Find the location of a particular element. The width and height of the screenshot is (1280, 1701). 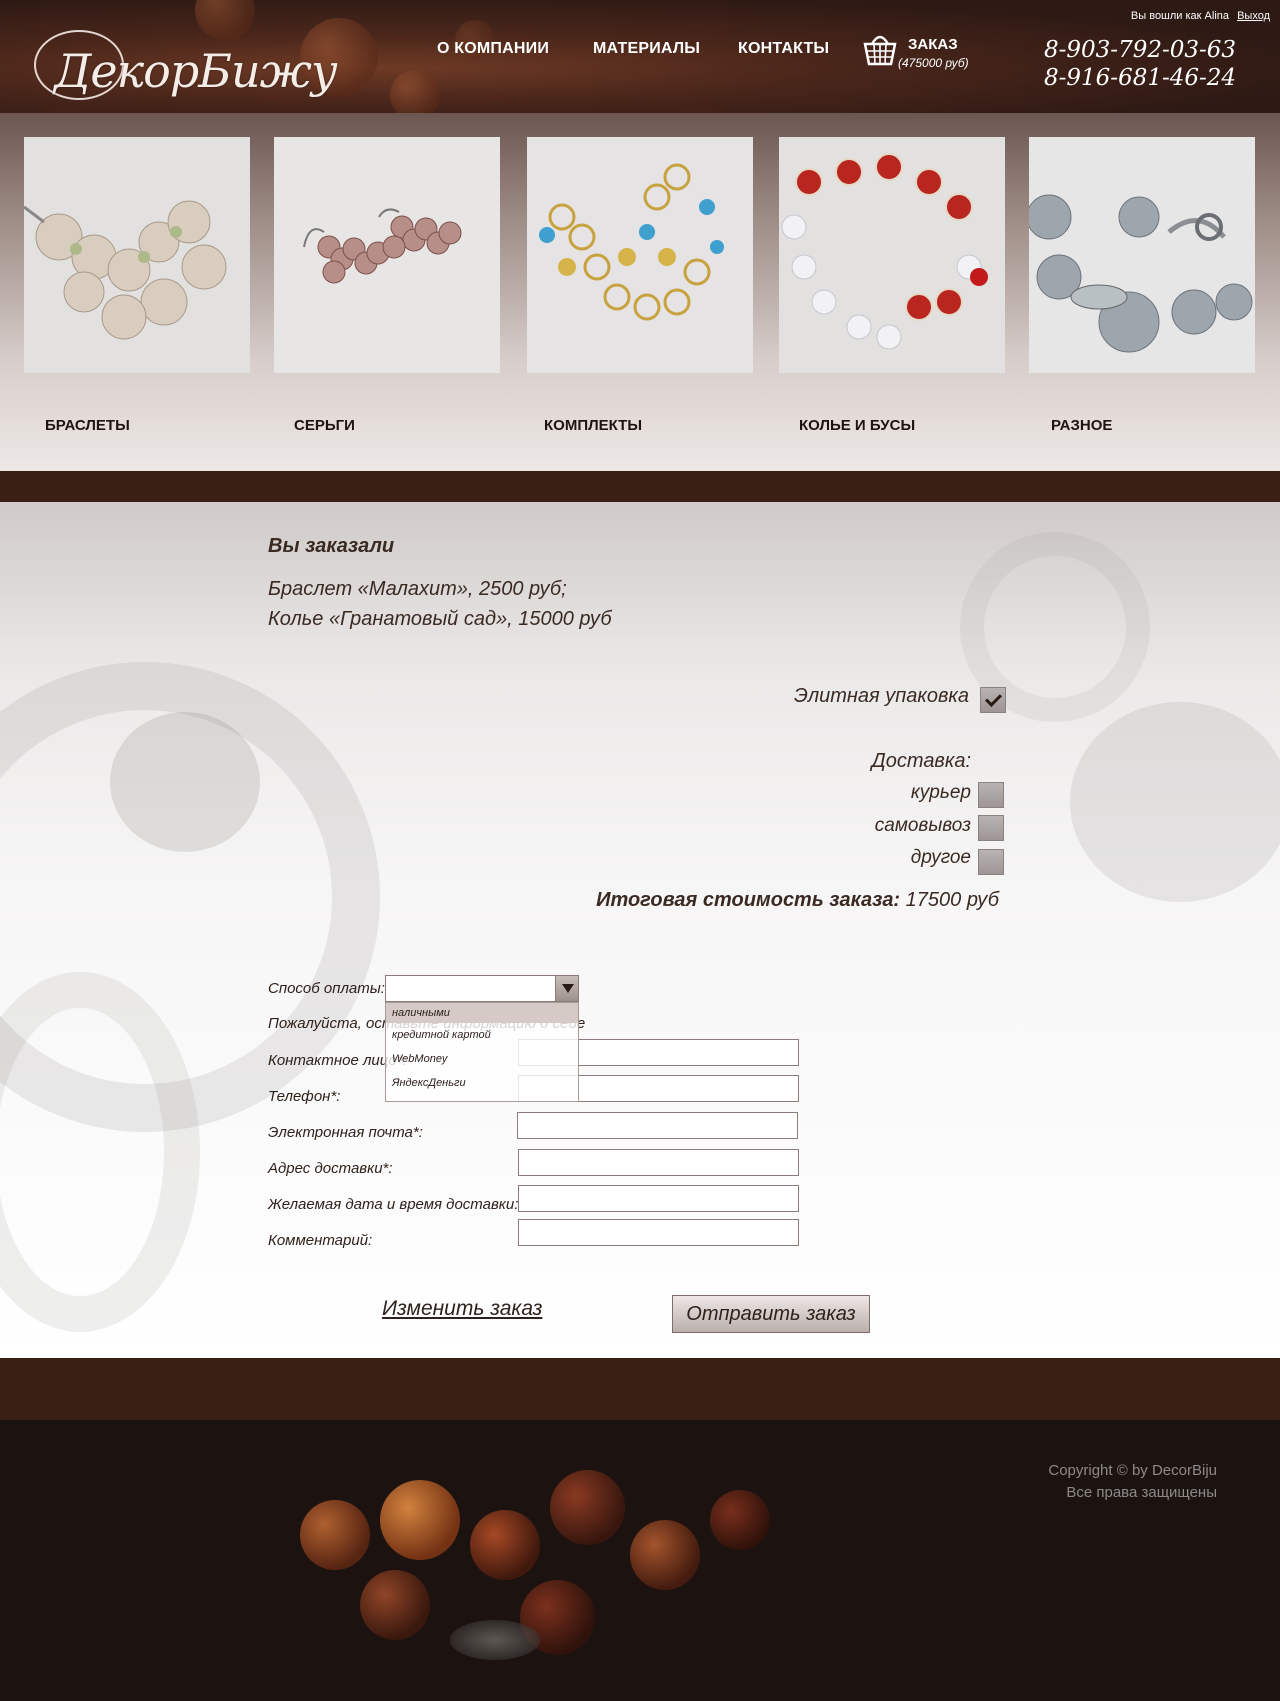

phone-2: 8-916-681-46-24 is located at coordinates (1140, 78).